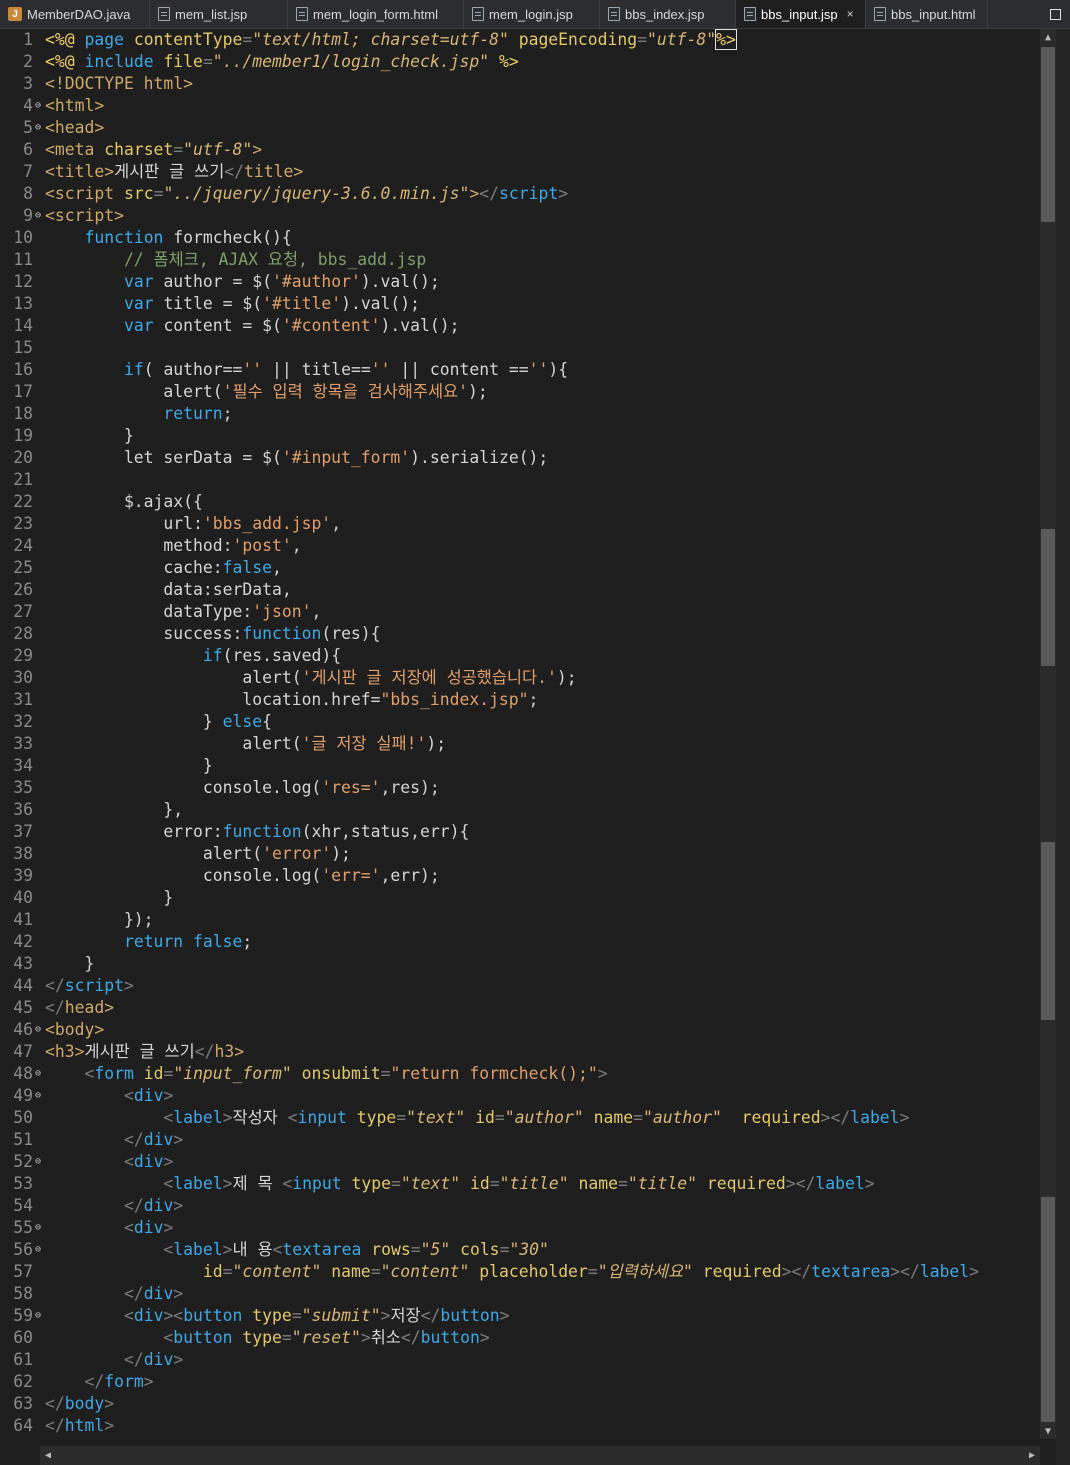  I want to click on code-line: 13 var title = $('#title').val();, so click(520, 304).